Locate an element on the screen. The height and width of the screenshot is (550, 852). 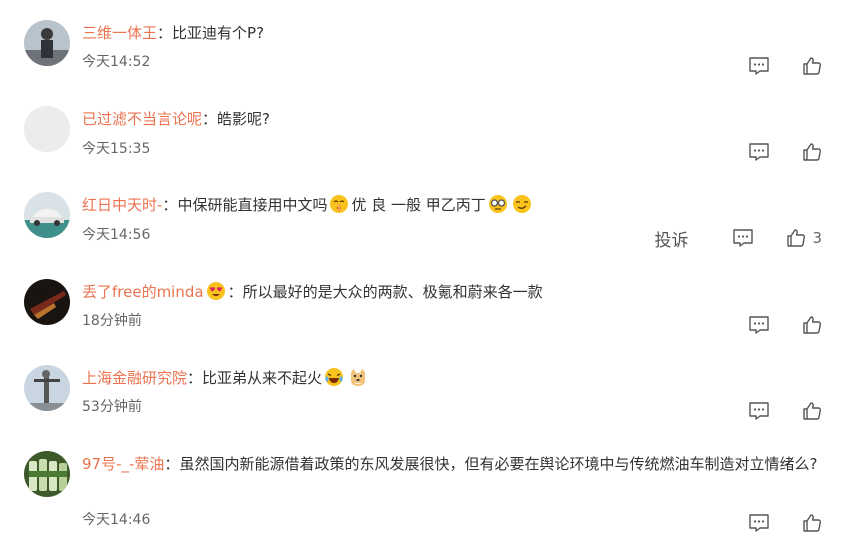
comment-text: 皓影呢? is located at coordinates (243, 119).